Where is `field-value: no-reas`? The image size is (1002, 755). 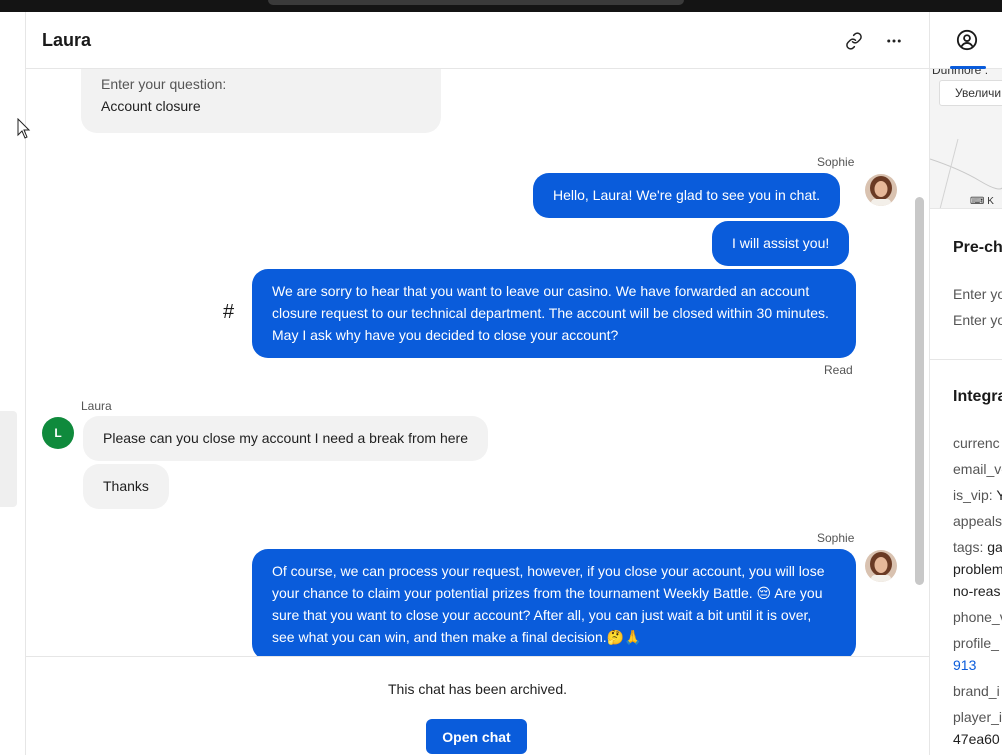 field-value: no-reas is located at coordinates (977, 591).